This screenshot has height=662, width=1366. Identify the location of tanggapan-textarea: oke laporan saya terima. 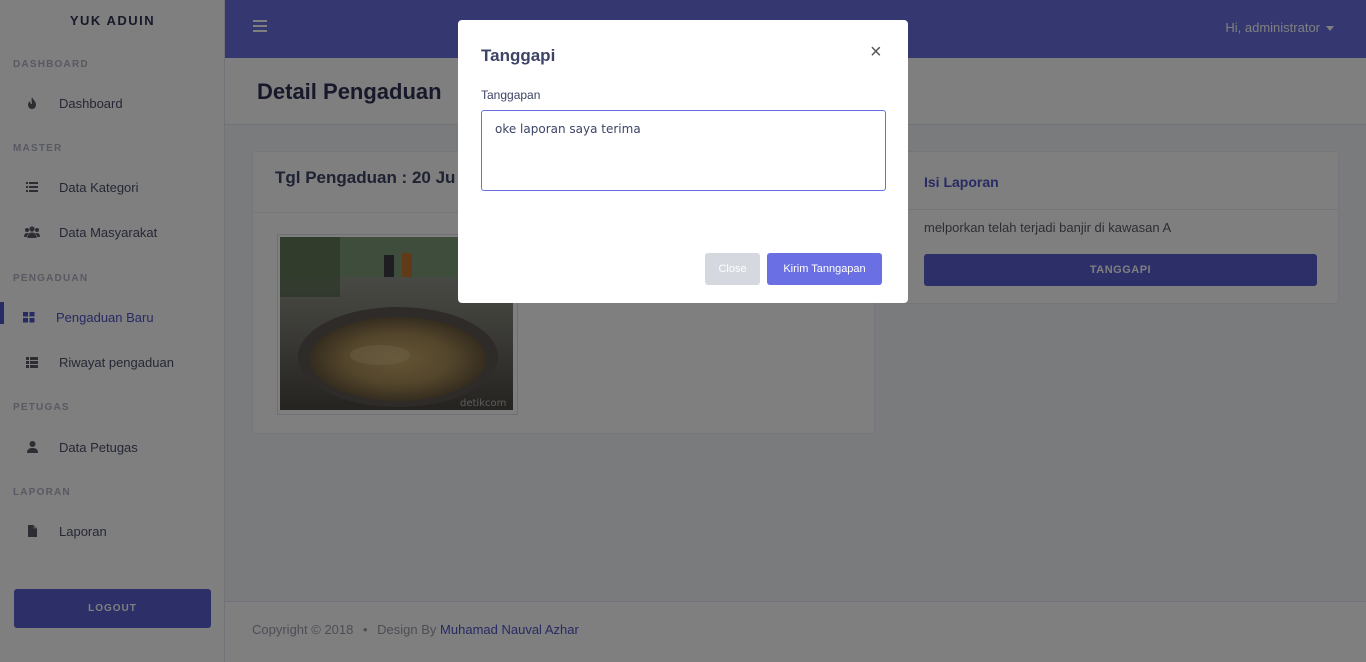
(683, 150).